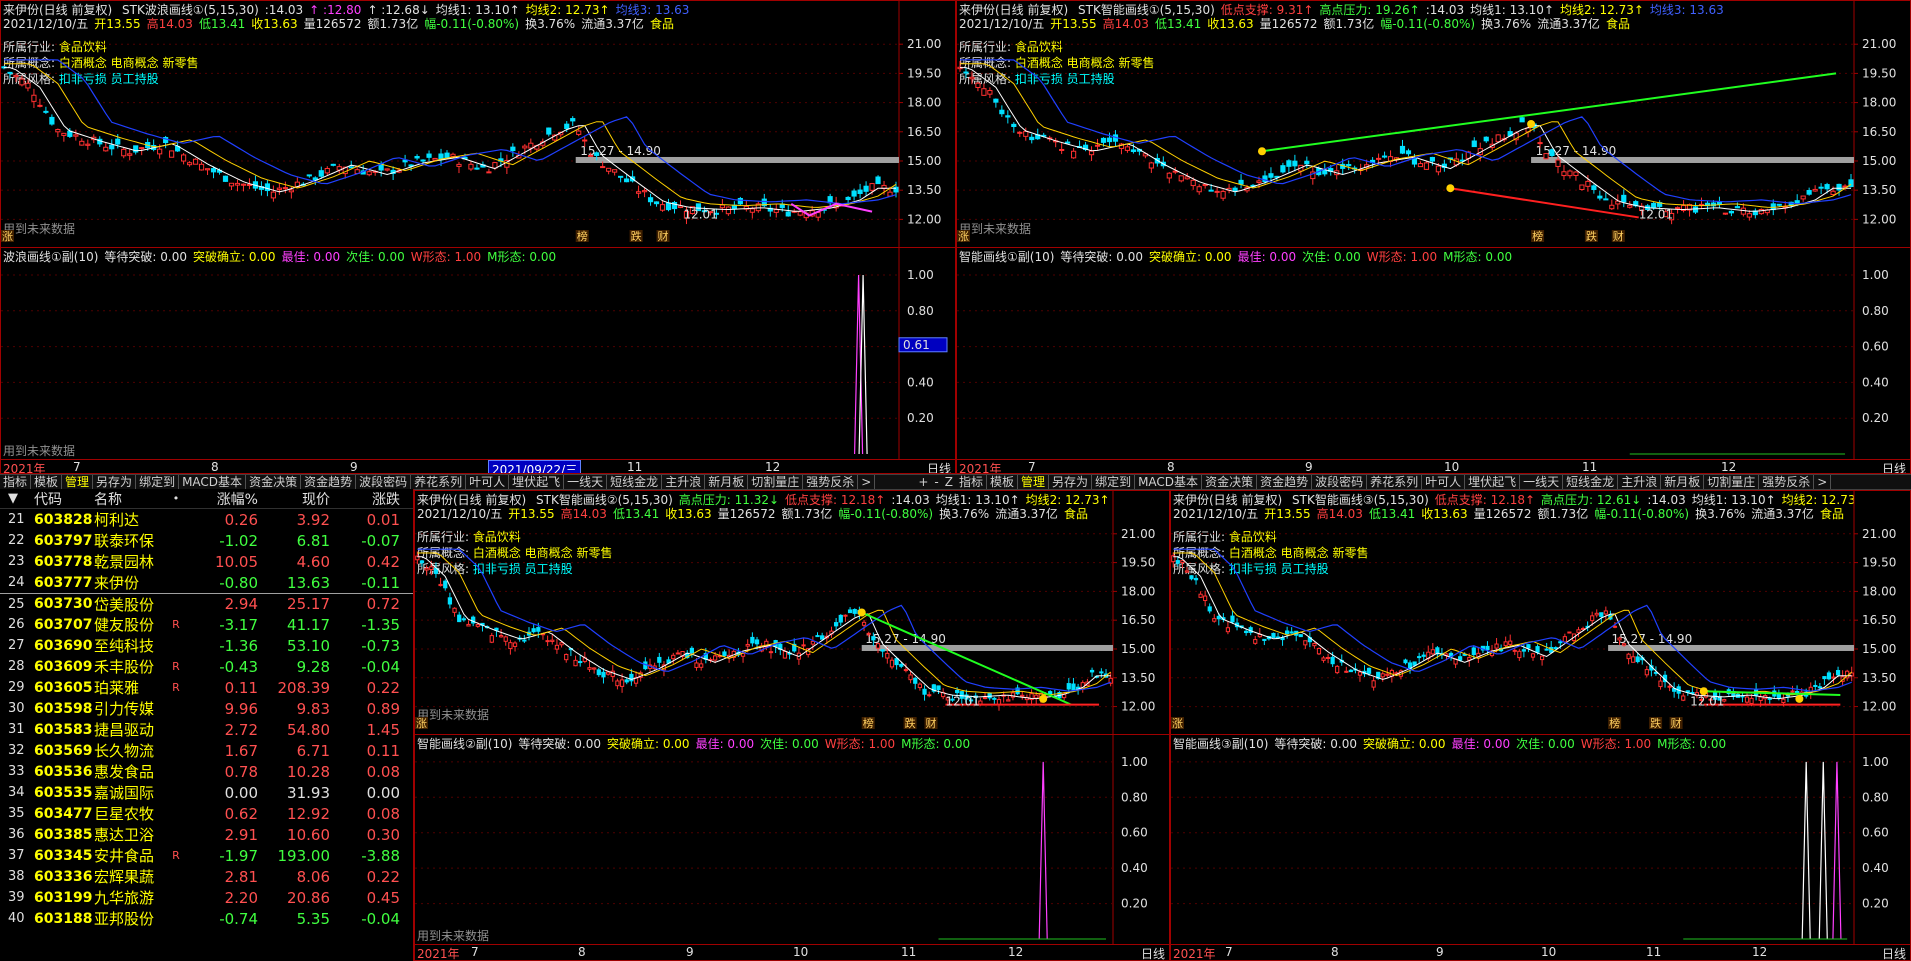 Image resolution: width=1911 pixels, height=961 pixels. What do you see at coordinates (206, 666) in the screenshot?
I see `stock-row: 28 603609 禾丰股份 R -0.43 9.28 -0.04` at bounding box center [206, 666].